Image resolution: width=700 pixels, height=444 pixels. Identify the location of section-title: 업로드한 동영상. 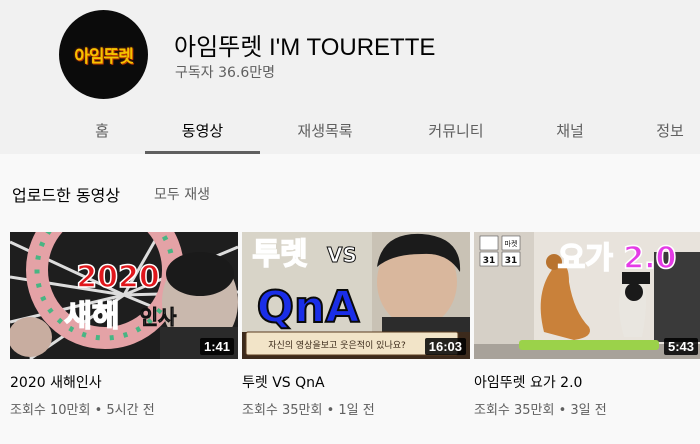
(66, 195).